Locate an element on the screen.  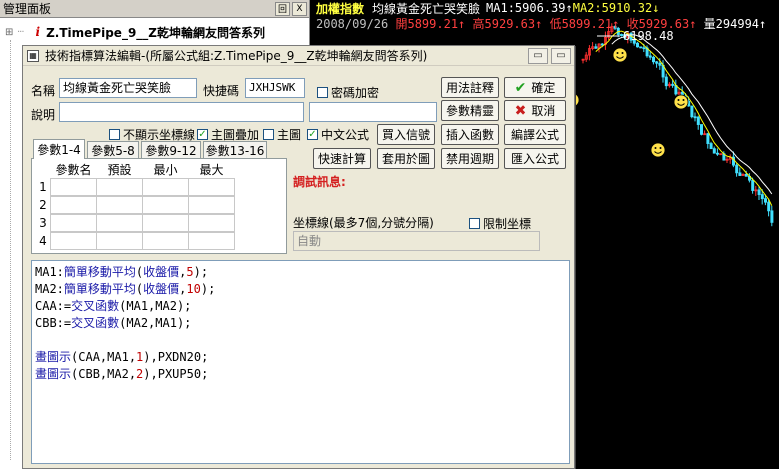
main-chart-checkbox: 主圖 is located at coordinates (282, 134).